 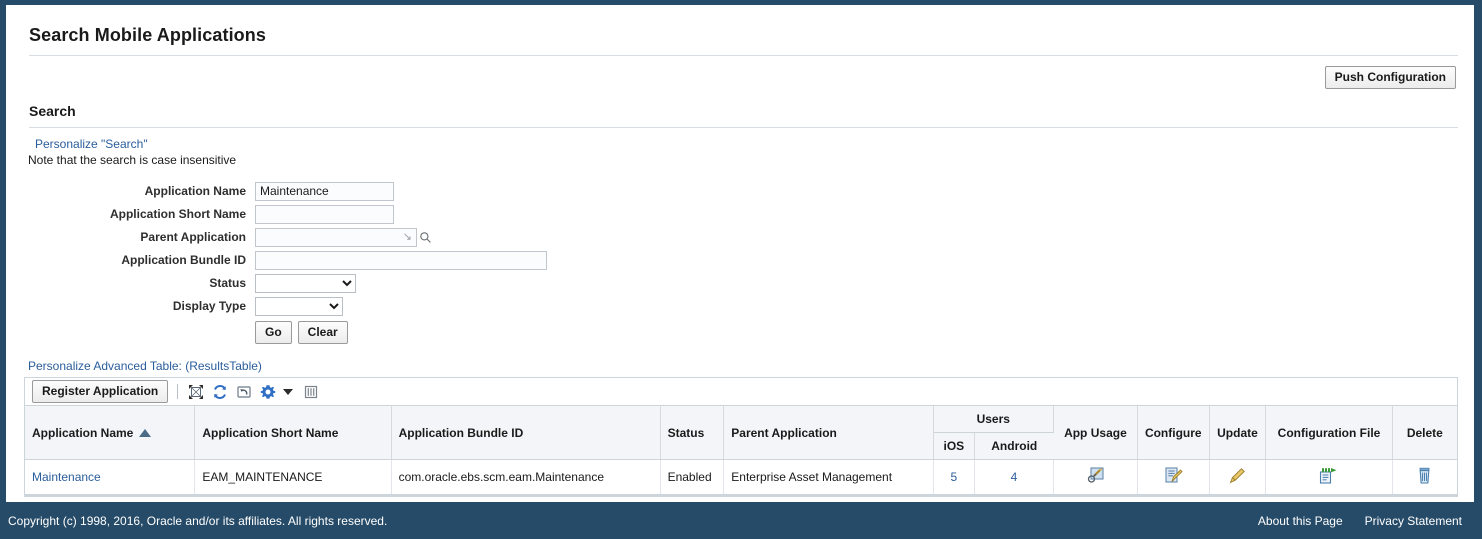 I want to click on privacy-statement-link: Privacy Statement, so click(x=1413, y=521).